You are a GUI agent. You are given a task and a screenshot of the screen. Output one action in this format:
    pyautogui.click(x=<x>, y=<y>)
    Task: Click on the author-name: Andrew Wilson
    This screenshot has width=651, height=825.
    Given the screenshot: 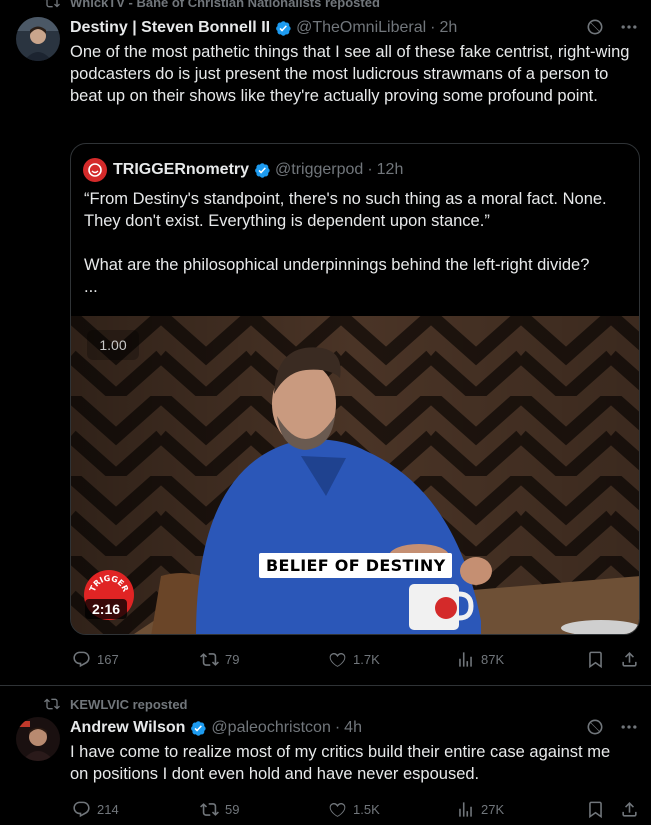 What is the action you would take?
    pyautogui.click(x=127, y=728)
    